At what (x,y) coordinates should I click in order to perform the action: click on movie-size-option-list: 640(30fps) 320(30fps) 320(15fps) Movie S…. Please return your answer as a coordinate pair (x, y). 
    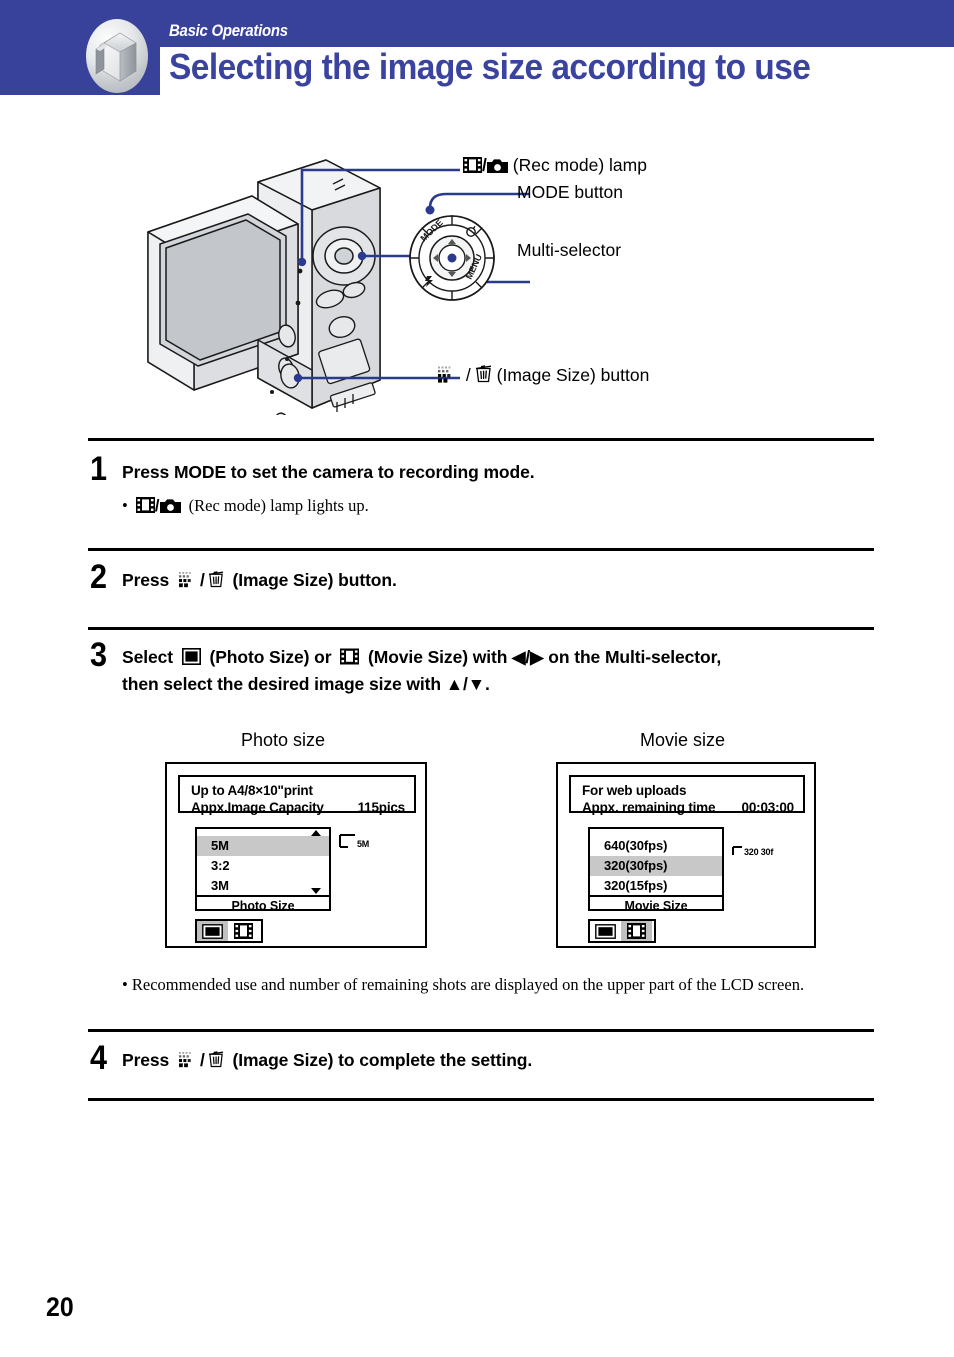
    Looking at the image, I should click on (656, 870).